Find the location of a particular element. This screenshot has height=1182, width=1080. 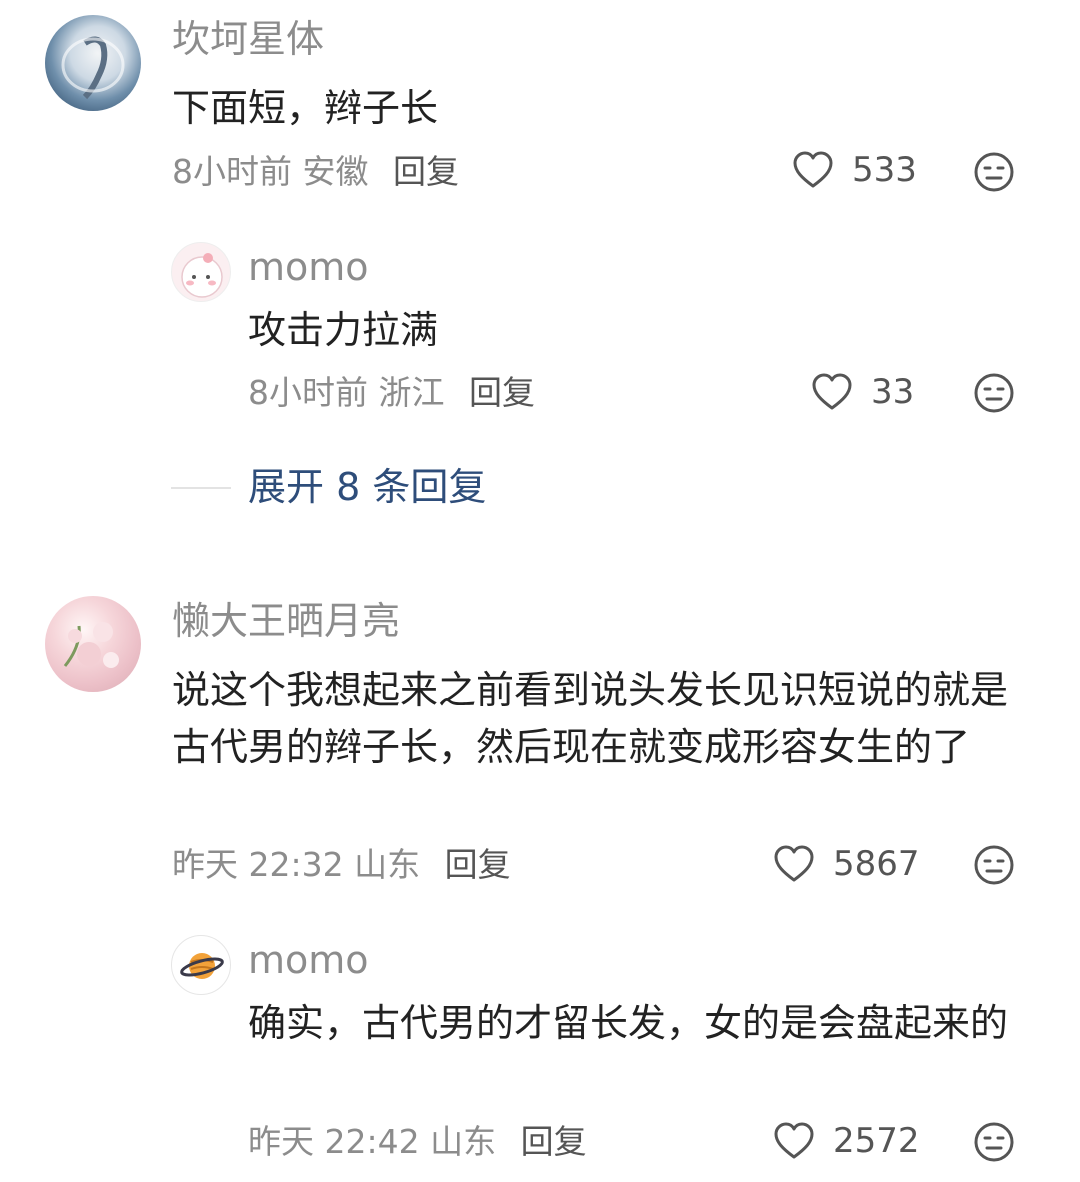

comment-meta: 昨天 22:32 山东 回复 is located at coordinates (341, 864).